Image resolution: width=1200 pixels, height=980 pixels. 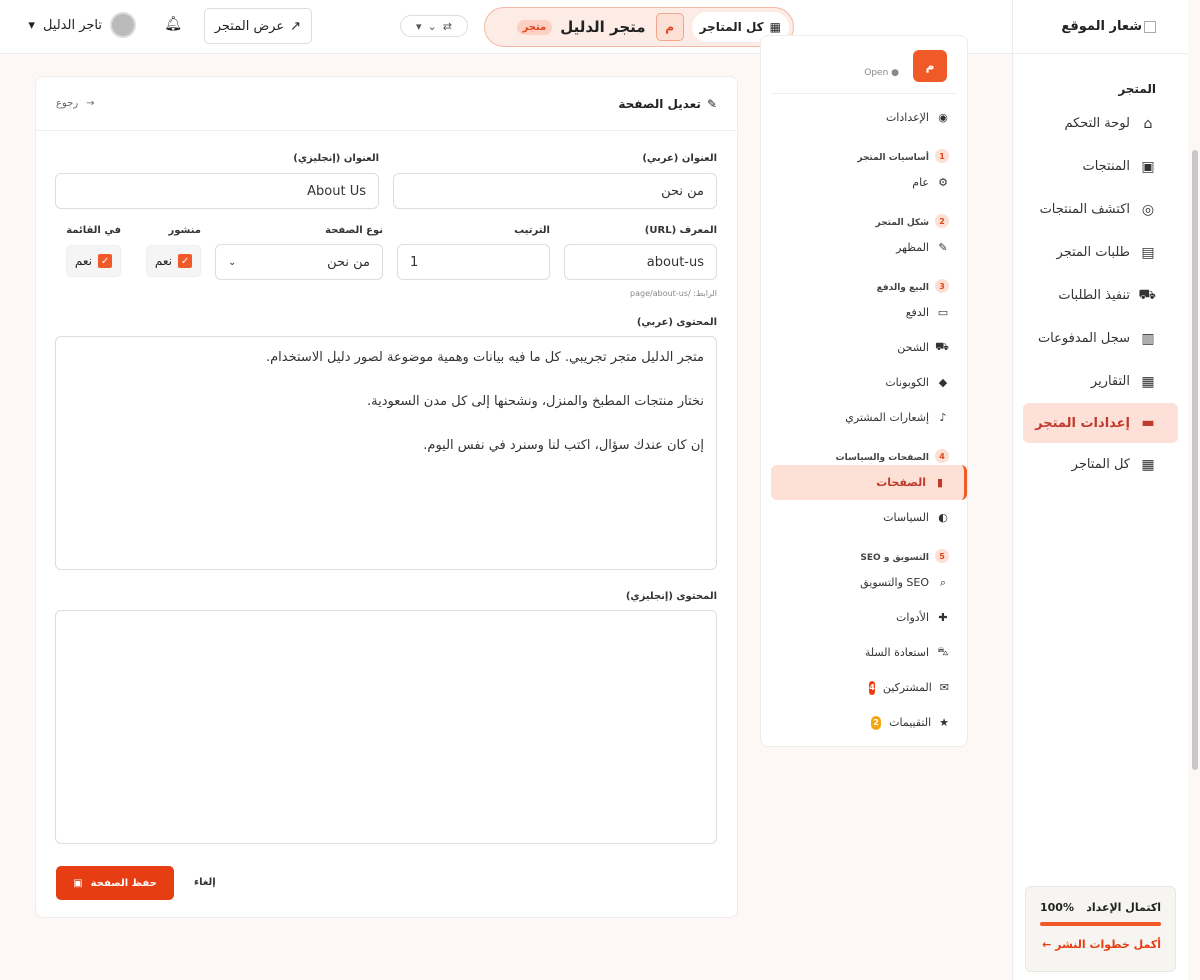 What do you see at coordinates (72, 25) in the screenshot?
I see `user-name: تاجر الدليل` at bounding box center [72, 25].